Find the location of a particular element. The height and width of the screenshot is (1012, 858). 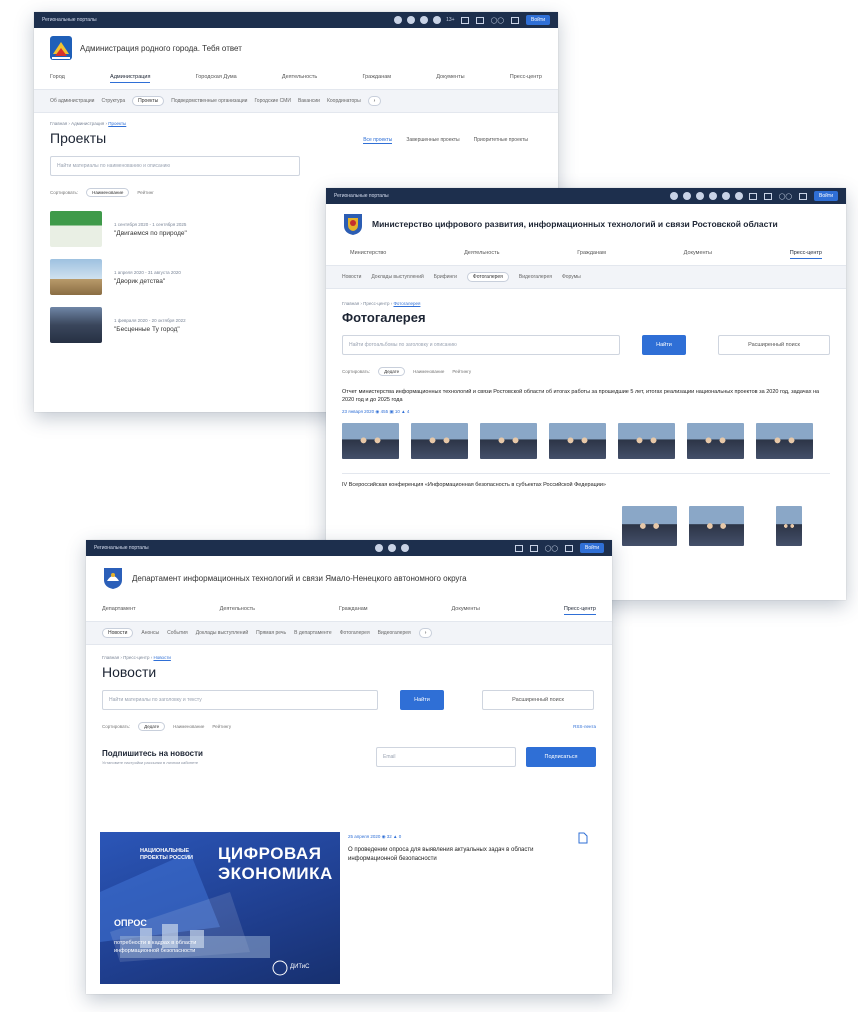

submenu-item: Координаторы is located at coordinates (344, 101).